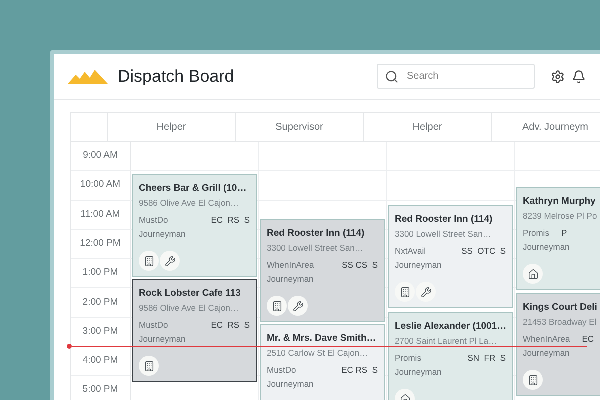 Image resolution: width=600 pixels, height=400 pixels. Describe the element at coordinates (558, 77) in the screenshot. I see `settings-icon` at that location.